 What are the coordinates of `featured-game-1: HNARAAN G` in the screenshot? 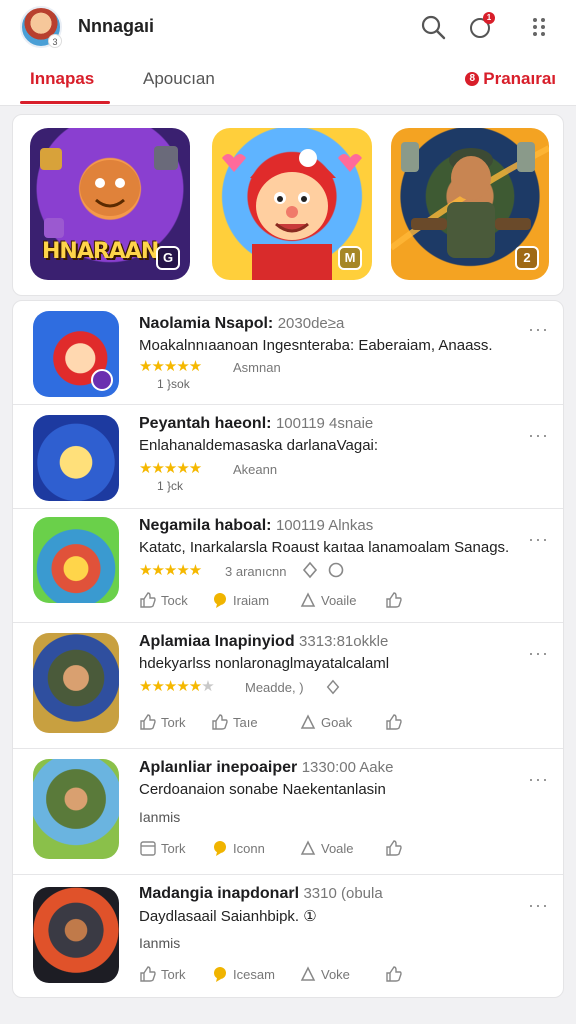 It's located at (110, 204).